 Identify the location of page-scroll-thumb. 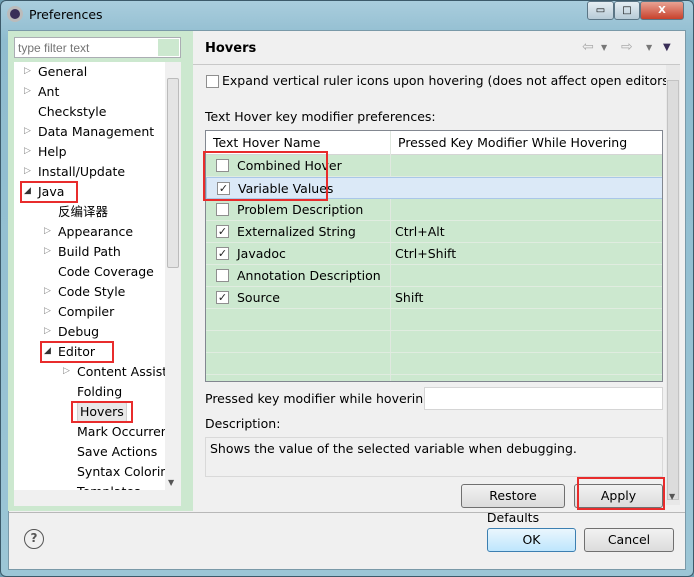
(673, 290).